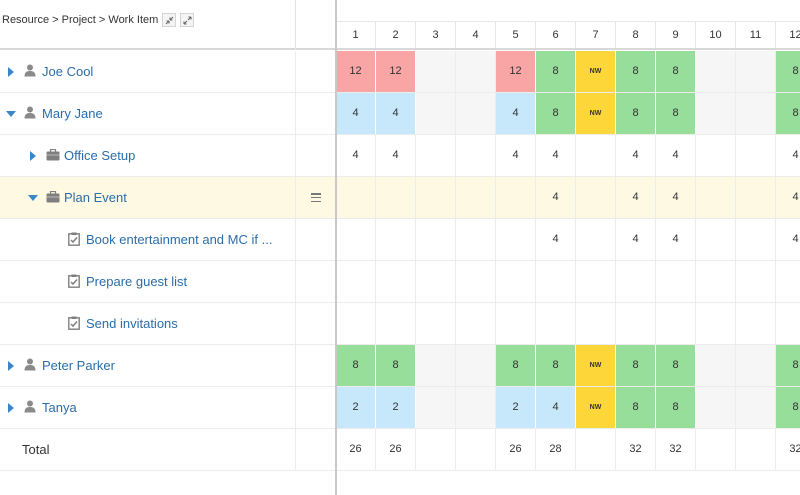  I want to click on tree-row: Prepare guest list, so click(168, 282).